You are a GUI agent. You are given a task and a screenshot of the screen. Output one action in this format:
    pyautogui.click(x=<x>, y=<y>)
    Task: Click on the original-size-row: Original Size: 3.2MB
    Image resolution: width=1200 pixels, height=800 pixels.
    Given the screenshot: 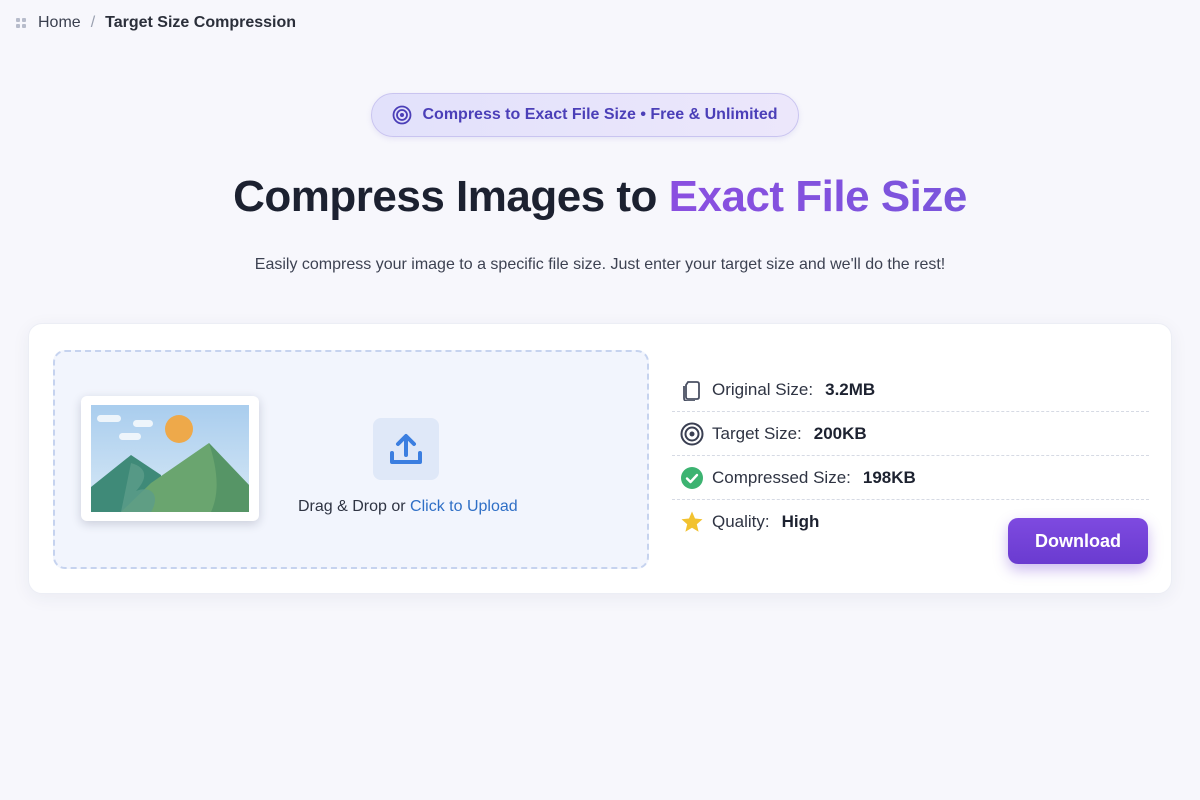 What is the action you would take?
    pyautogui.click(x=910, y=390)
    